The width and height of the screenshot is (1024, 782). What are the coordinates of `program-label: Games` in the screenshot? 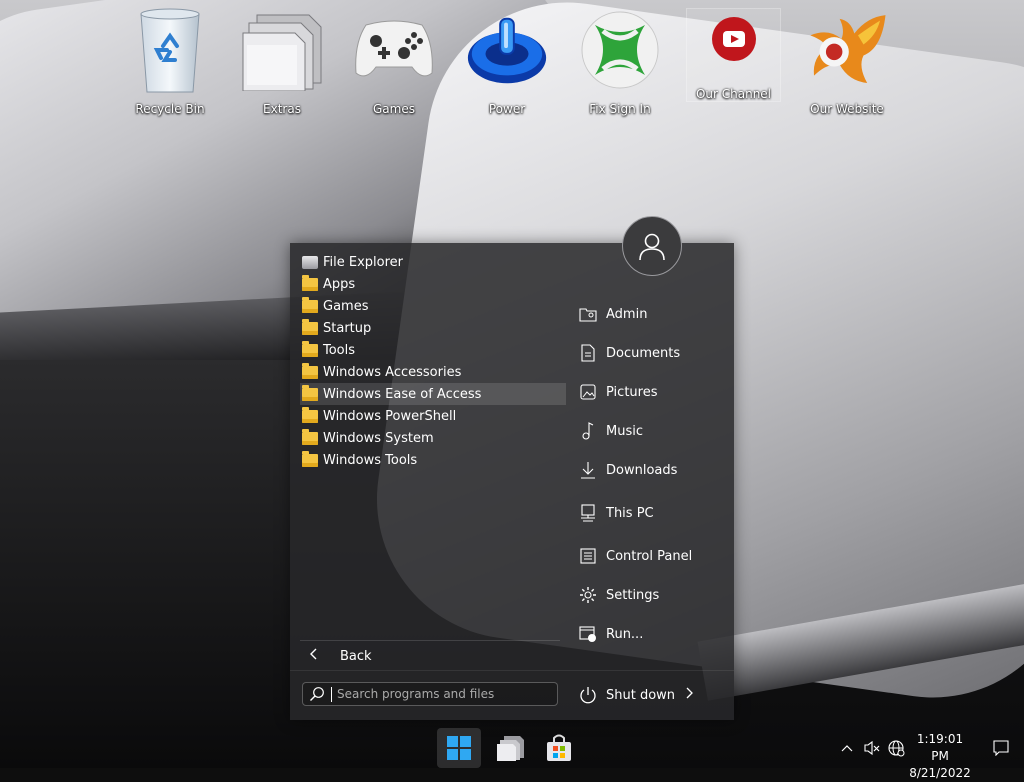 It's located at (346, 306).